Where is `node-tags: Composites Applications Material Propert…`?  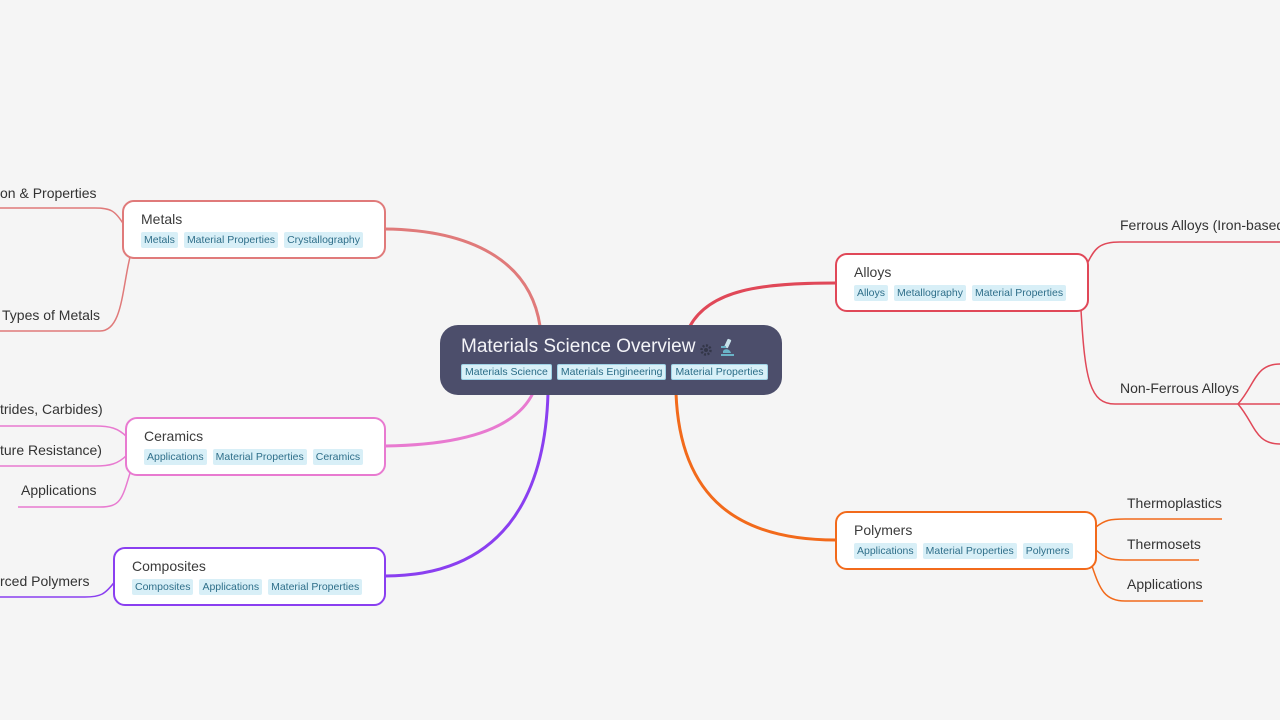
node-tags: Composites Applications Material Propert… is located at coordinates (250, 587).